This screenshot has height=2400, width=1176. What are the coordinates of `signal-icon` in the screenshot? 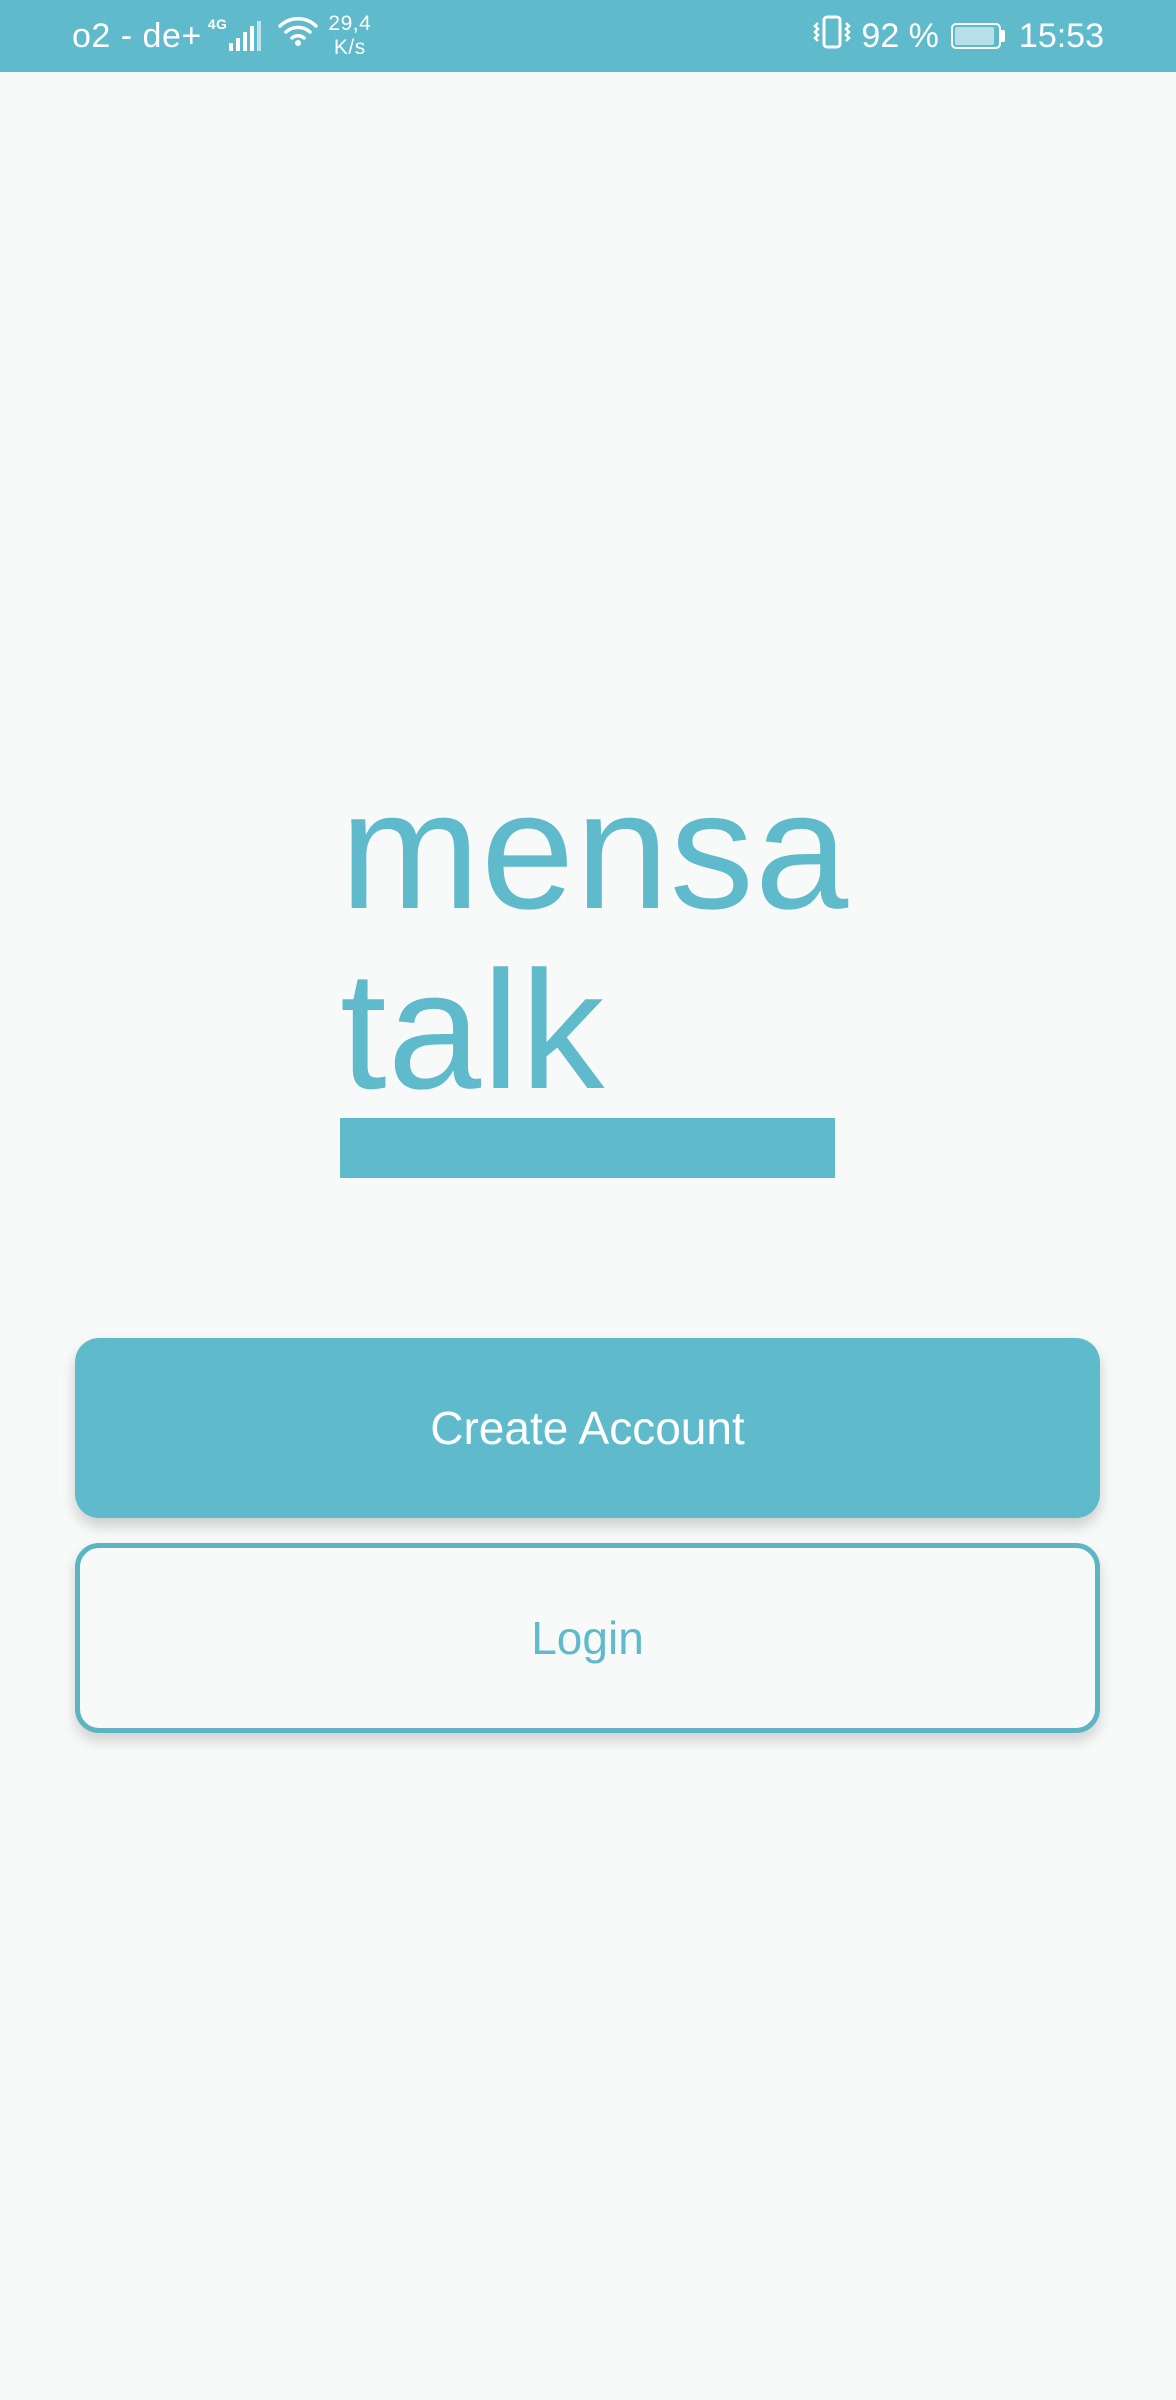 It's located at (246, 36).